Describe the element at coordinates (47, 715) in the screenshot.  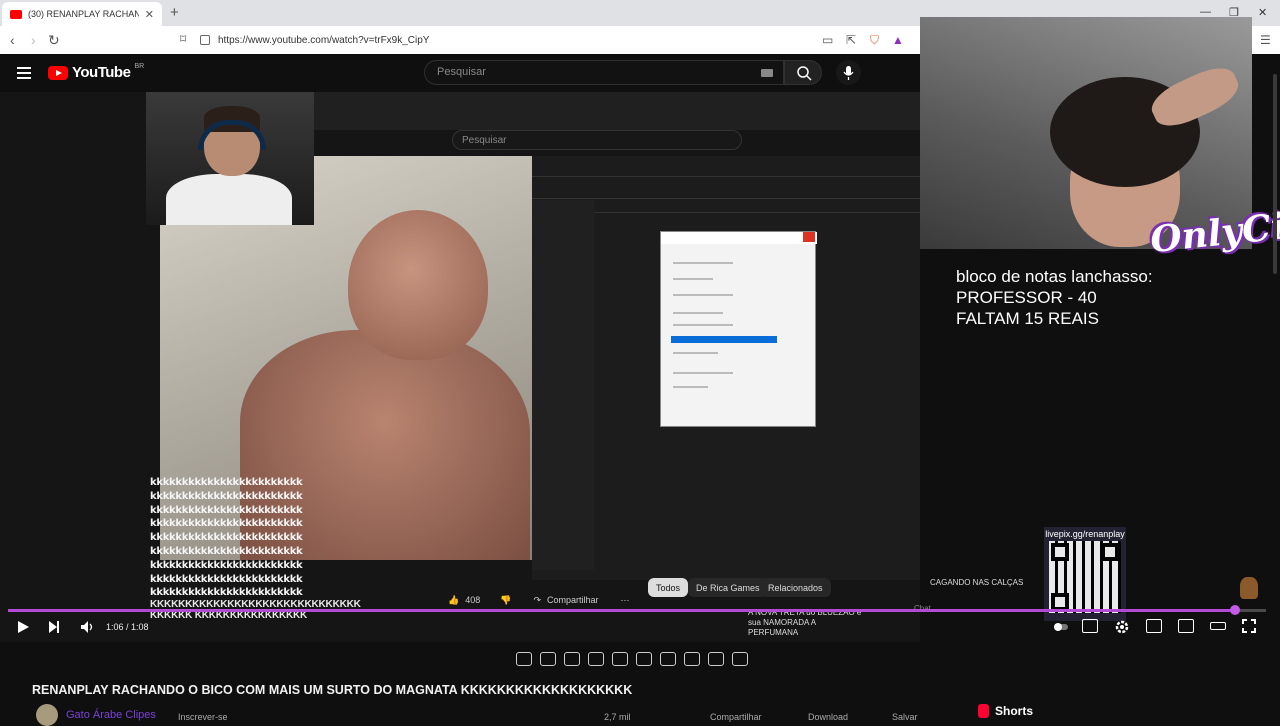
I see `channel-avatar` at that location.